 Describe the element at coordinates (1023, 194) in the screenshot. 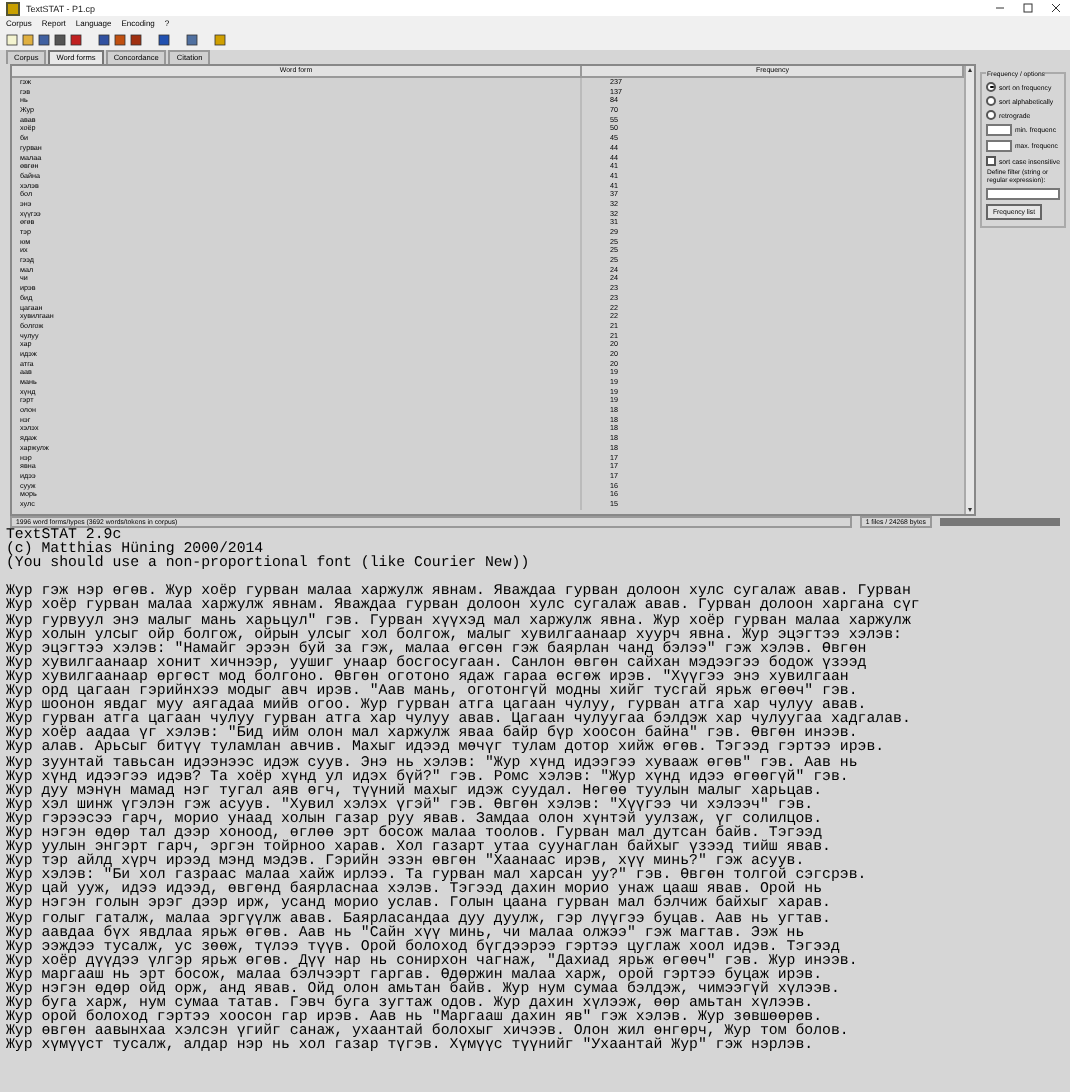

I see `filter-field` at that location.